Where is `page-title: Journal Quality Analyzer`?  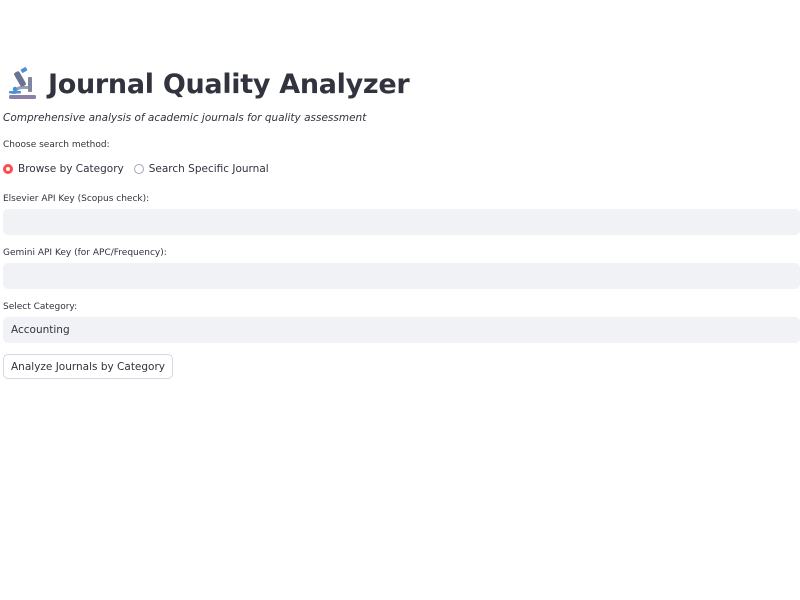
page-title: Journal Quality Analyzer is located at coordinates (229, 84).